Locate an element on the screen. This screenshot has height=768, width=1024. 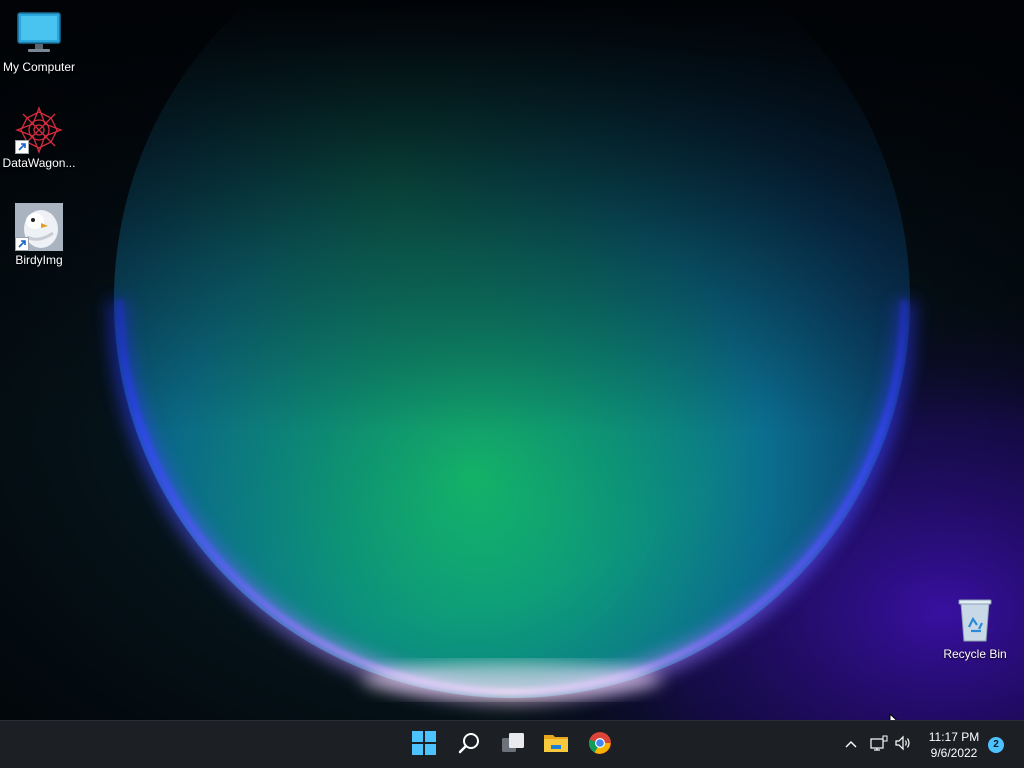
start-button is located at coordinates (424, 745).